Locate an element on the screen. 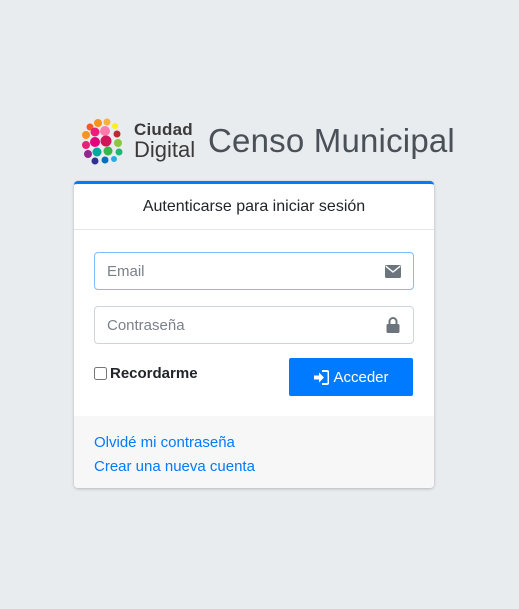 The image size is (519, 609). submit-label: Acceder is located at coordinates (361, 377).